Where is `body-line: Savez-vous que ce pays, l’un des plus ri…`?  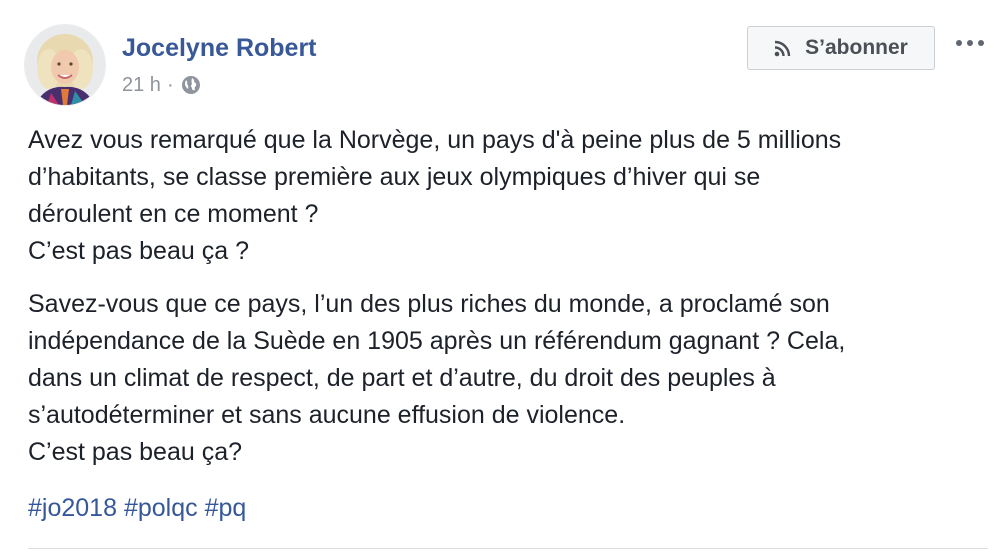
body-line: Savez-vous que ce pays, l’un des plus ri… is located at coordinates (429, 304).